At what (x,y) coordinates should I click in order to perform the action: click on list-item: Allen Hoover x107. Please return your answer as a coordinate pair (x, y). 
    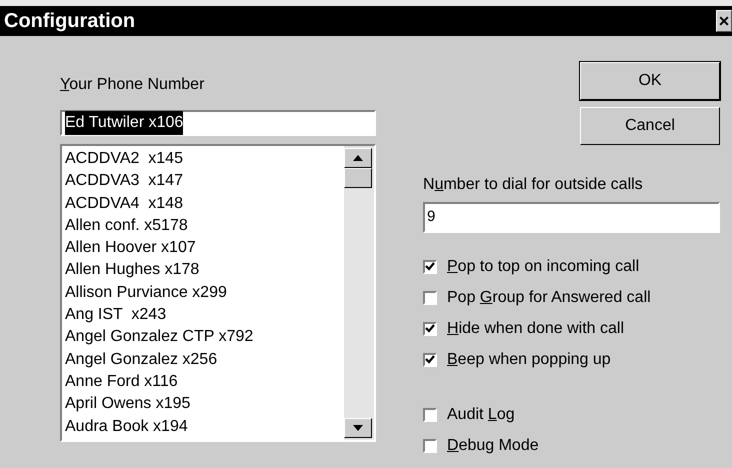
    Looking at the image, I should click on (203, 248).